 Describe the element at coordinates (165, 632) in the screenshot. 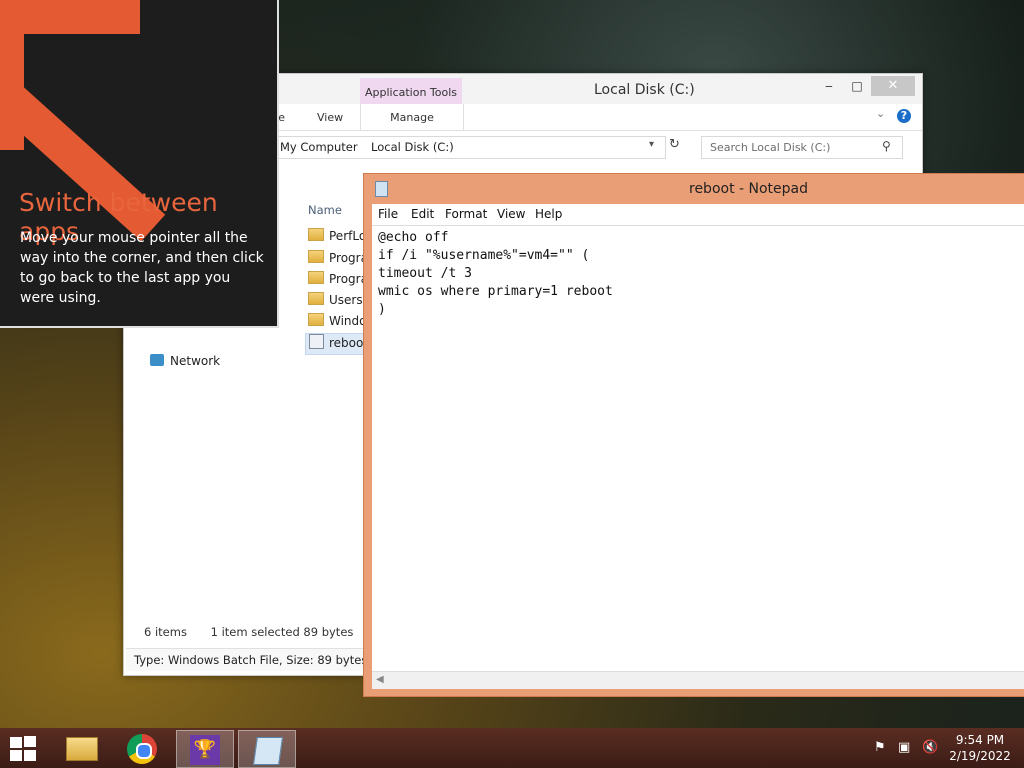

I see `status-item-count: 6 items` at that location.